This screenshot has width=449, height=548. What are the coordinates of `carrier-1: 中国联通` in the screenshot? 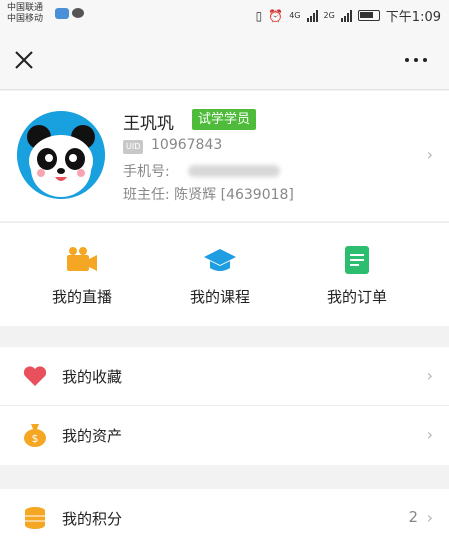 It's located at (25, 8).